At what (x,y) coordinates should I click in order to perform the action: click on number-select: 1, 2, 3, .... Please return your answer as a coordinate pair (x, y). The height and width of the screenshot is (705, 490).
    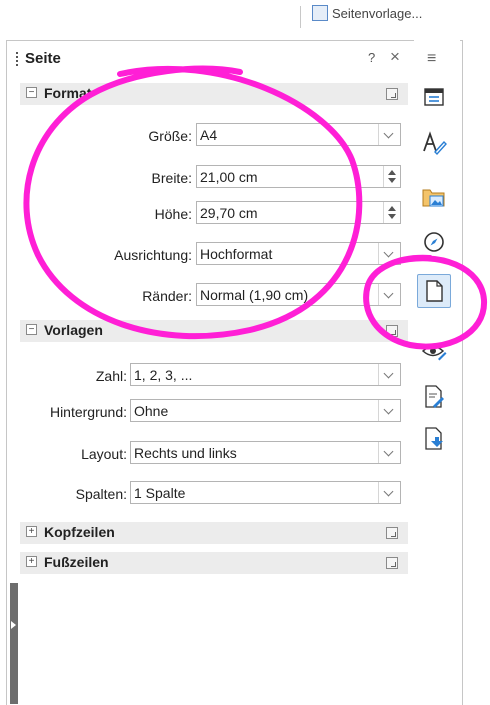
    Looking at the image, I should click on (265, 374).